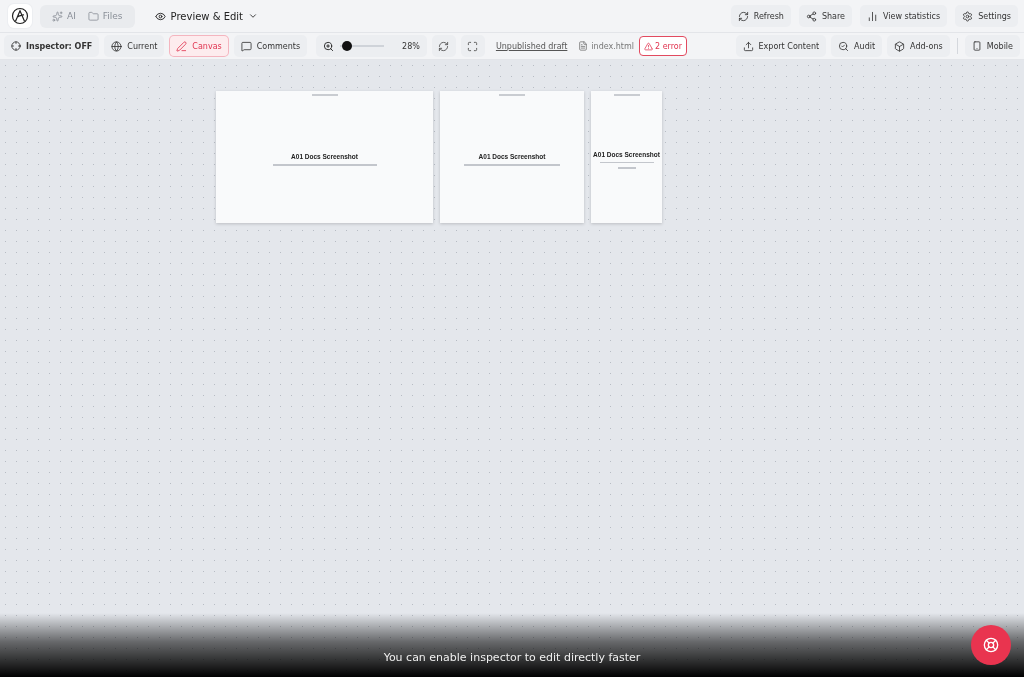 The width and height of the screenshot is (1024, 677). What do you see at coordinates (825, 16) in the screenshot?
I see `header-button: Share` at bounding box center [825, 16].